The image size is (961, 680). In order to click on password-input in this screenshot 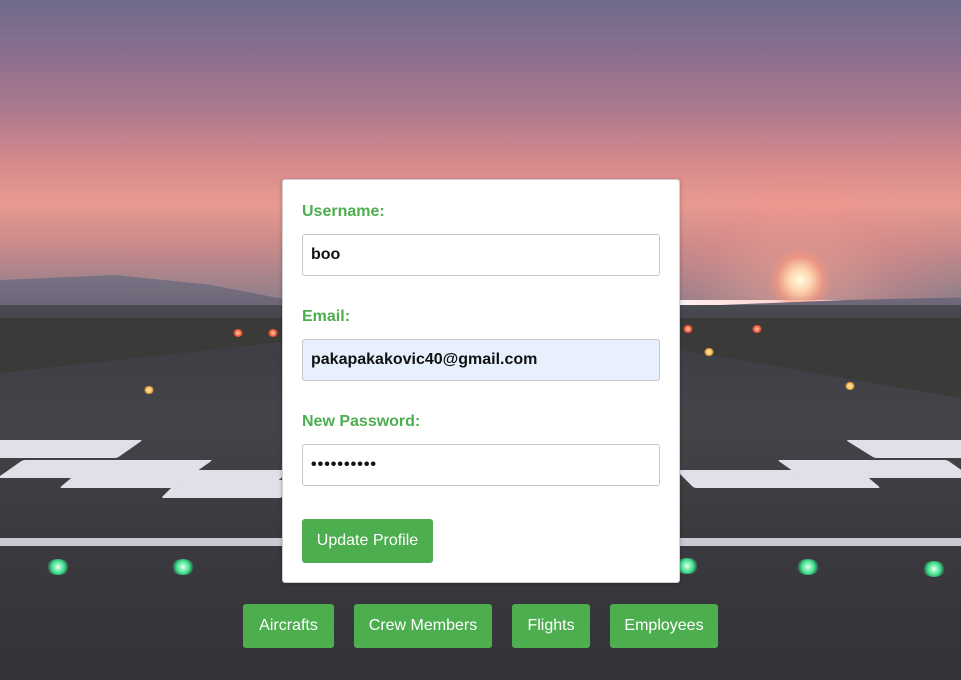, I will do `click(481, 465)`.